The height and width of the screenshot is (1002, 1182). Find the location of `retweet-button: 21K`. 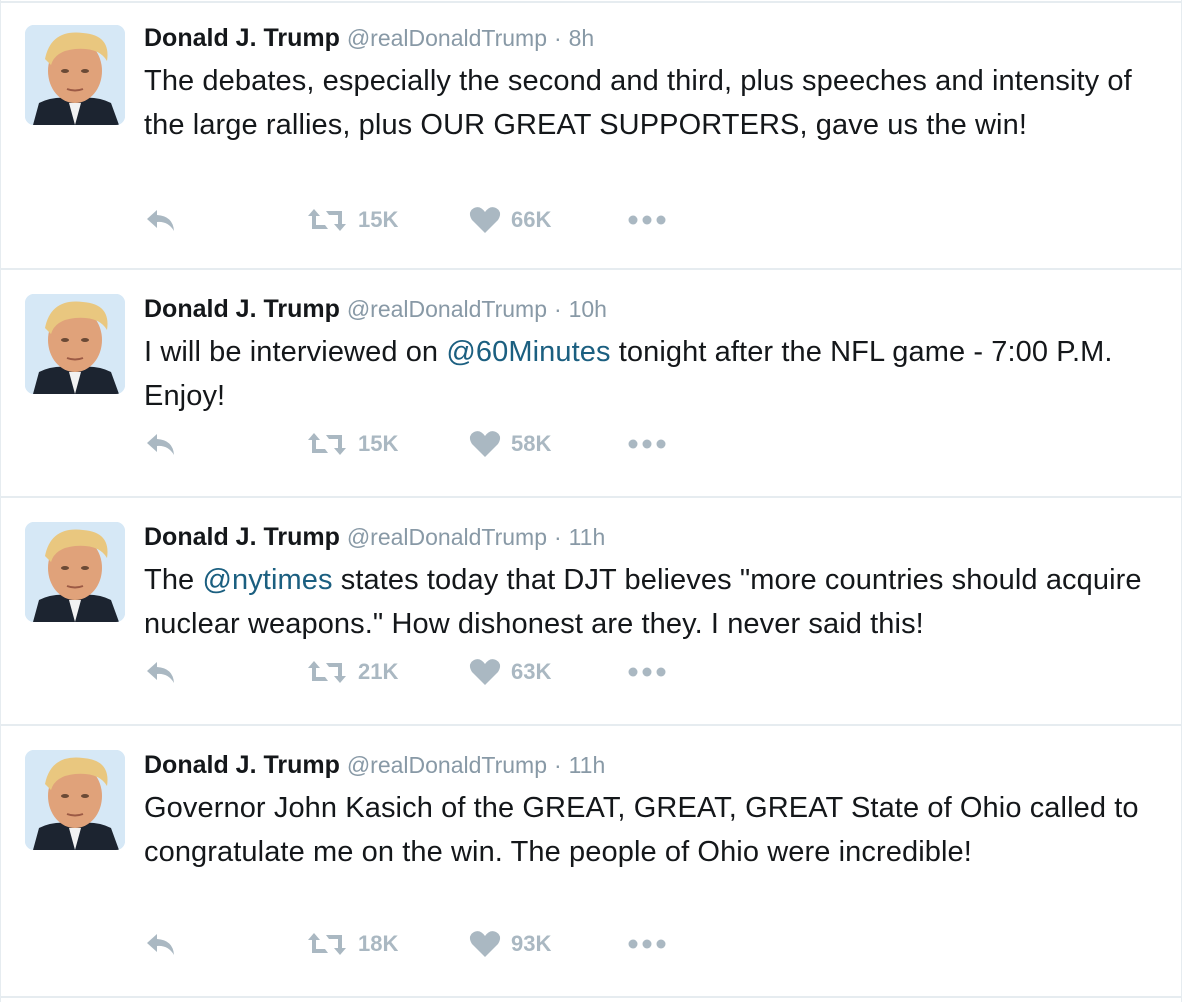

retweet-button: 21K is located at coordinates (352, 672).